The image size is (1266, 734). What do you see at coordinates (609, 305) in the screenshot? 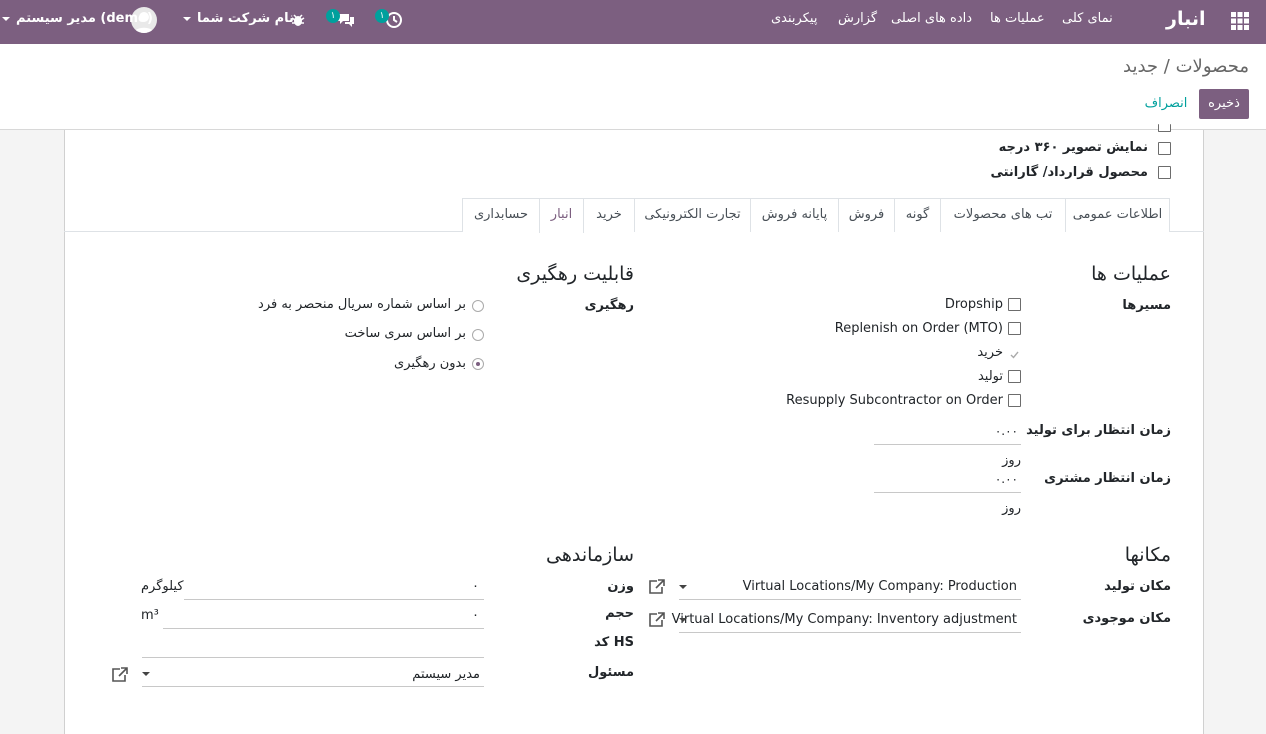
I see `tracking-label: رهگیری` at bounding box center [609, 305].